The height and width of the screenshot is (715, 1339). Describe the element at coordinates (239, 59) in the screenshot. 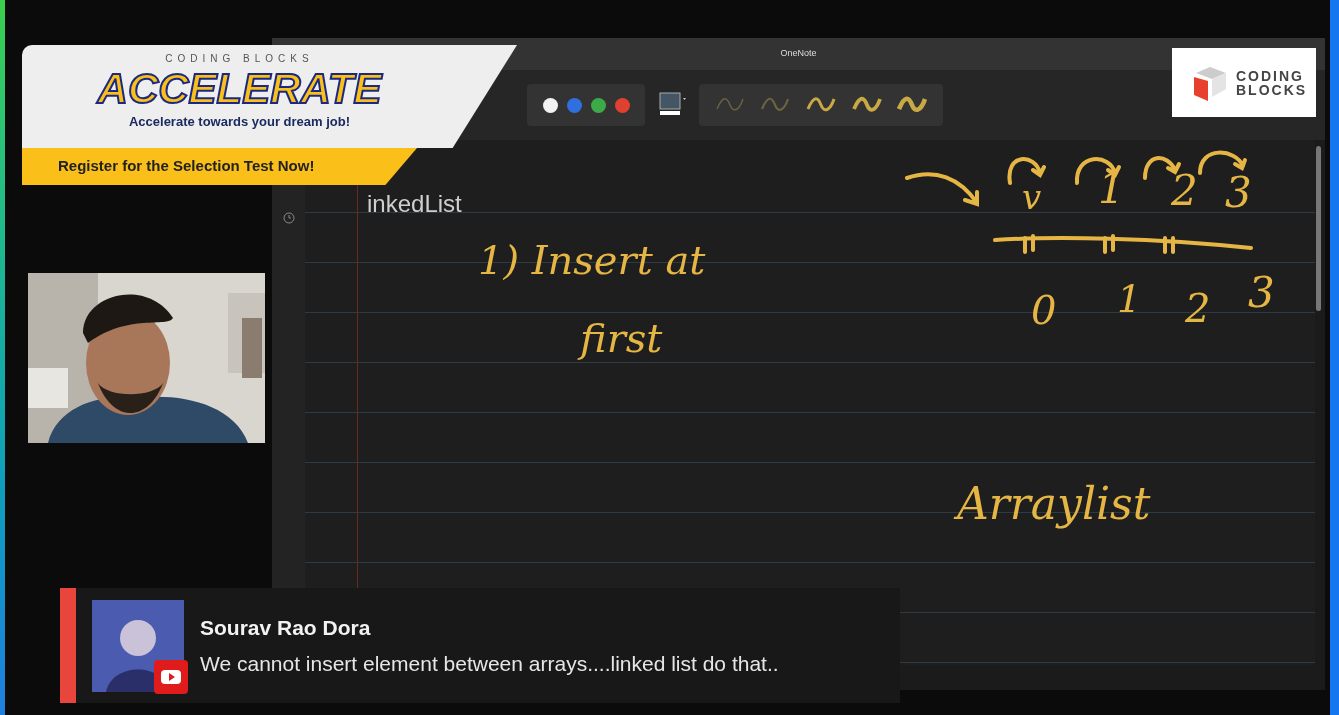

I see `brand-text: CODING BLOCKS` at that location.